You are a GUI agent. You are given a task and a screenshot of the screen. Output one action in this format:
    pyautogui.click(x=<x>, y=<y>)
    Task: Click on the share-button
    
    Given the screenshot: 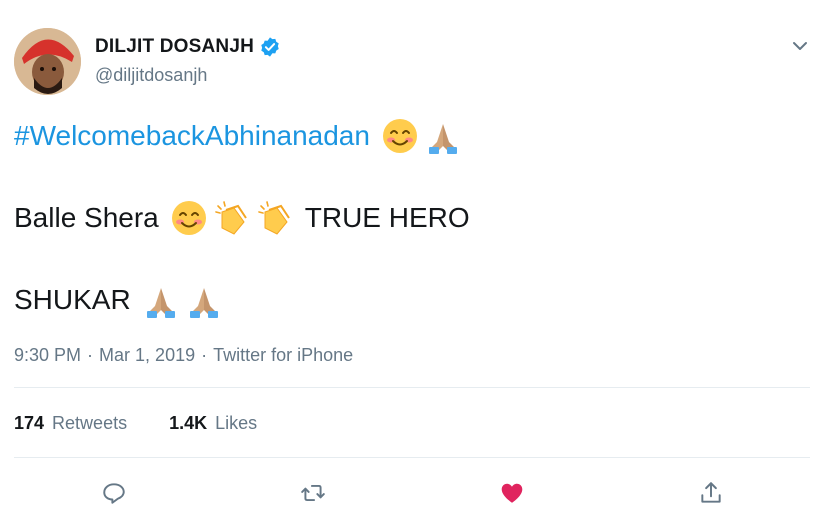 What is the action you would take?
    pyautogui.click(x=711, y=493)
    